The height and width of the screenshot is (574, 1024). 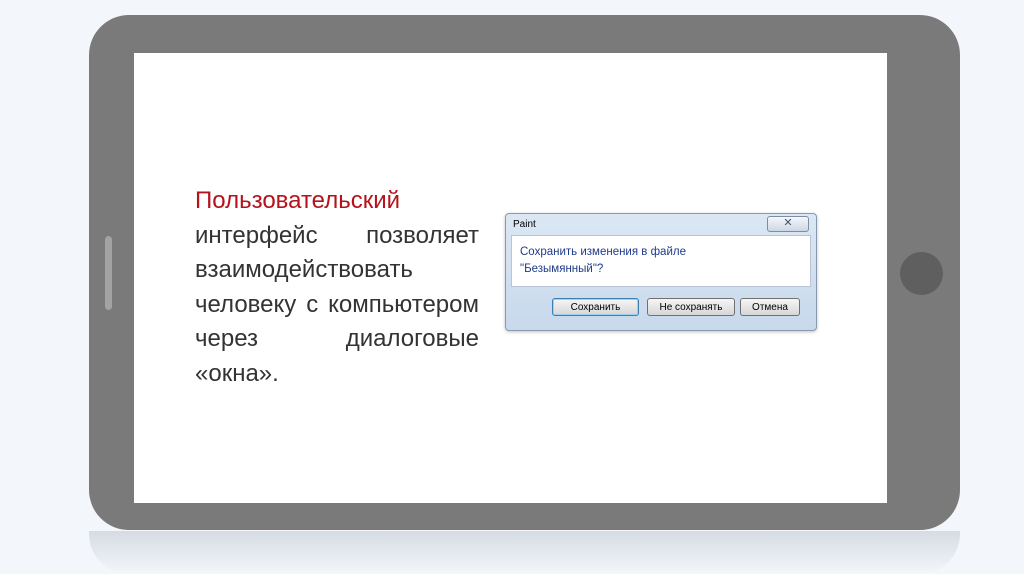 I want to click on tablet-reflection, so click(x=524, y=552).